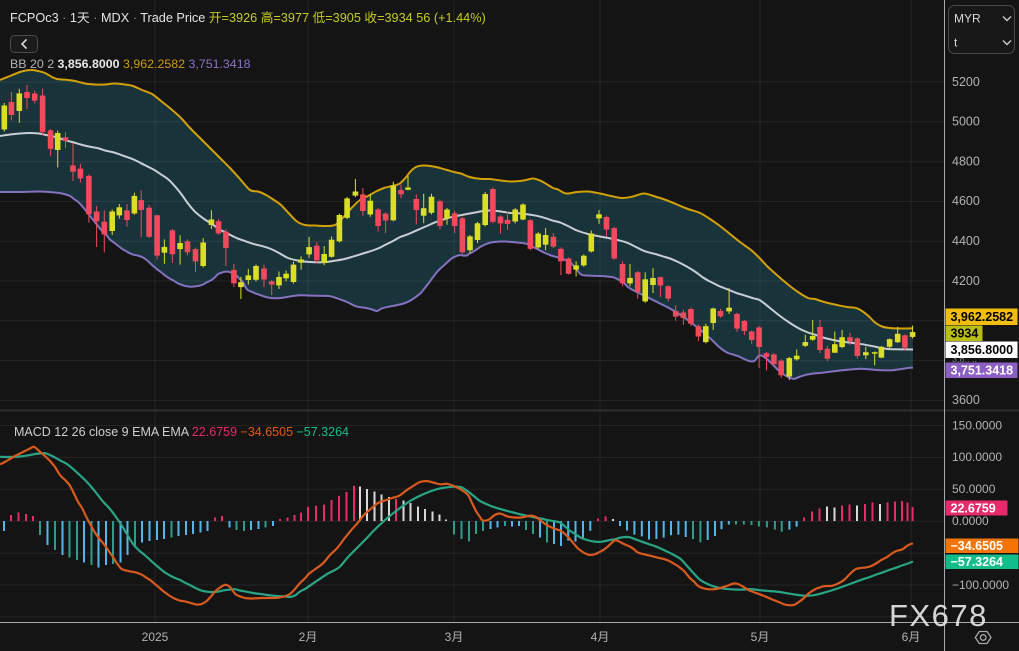 The height and width of the screenshot is (651, 1019). What do you see at coordinates (977, 562) in the screenshot?
I see `svg-text: −57.3264` at bounding box center [977, 562].